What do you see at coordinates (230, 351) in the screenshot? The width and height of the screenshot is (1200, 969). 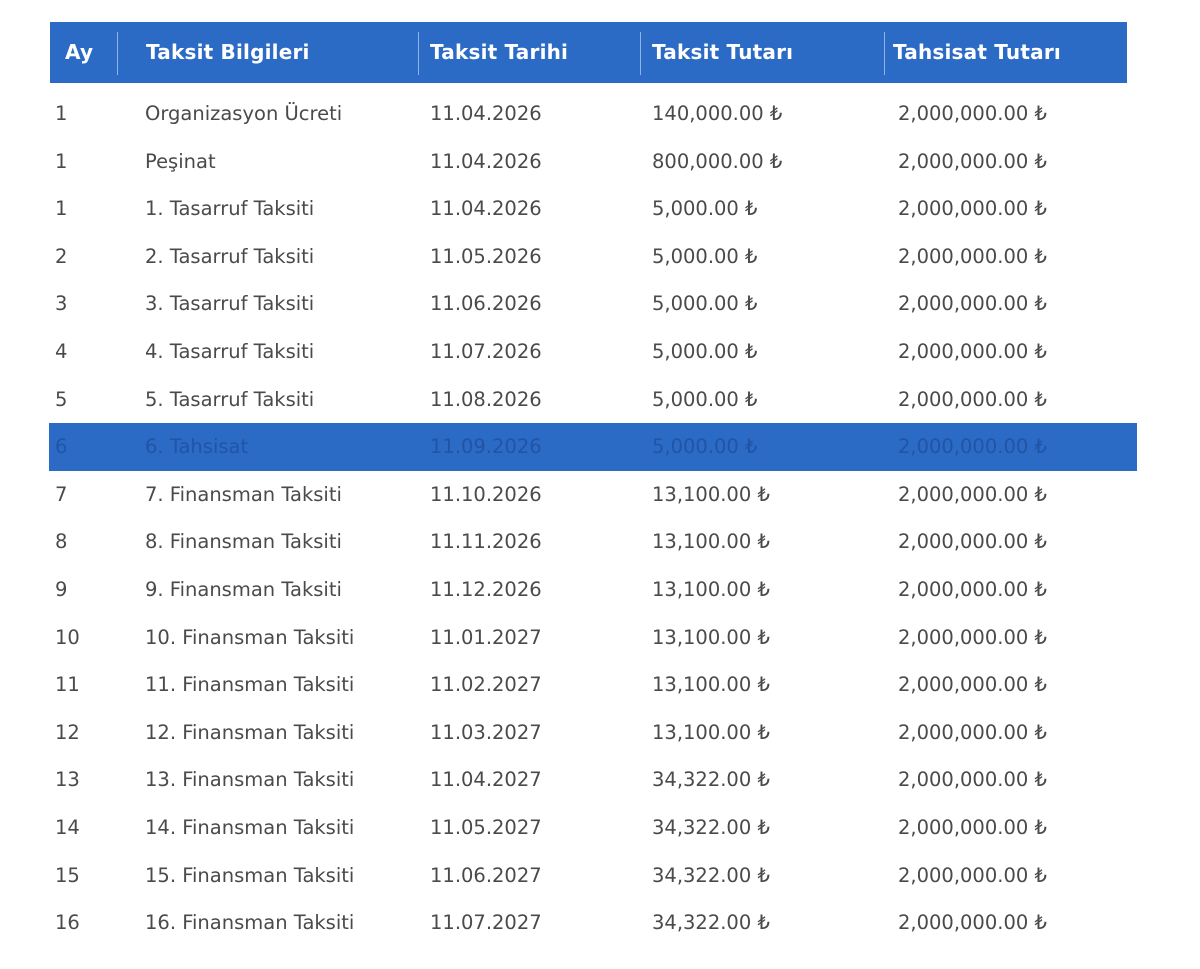 I see `cell-taksit-bilgileri: 4. Tasarruf Taksiti` at bounding box center [230, 351].